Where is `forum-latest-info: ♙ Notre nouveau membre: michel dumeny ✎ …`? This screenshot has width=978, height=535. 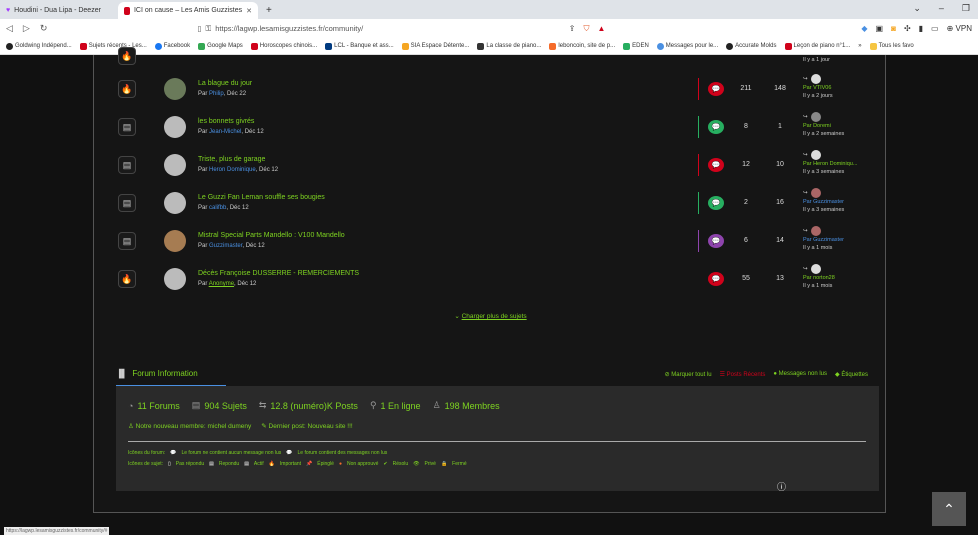 forum-latest-info: ♙ Notre nouveau membre: michel dumeny ✎ … is located at coordinates (240, 426).